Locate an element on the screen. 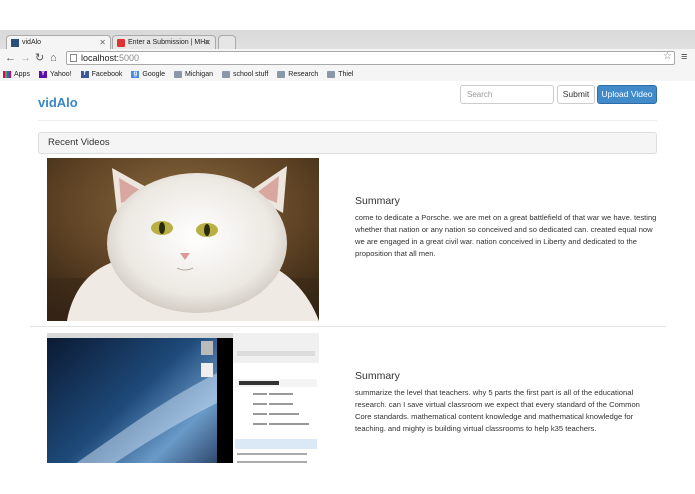 Image resolution: width=695 pixels, height=494 pixels. tab-submission: Enter a Submission | MHa ✕ is located at coordinates (164, 42).